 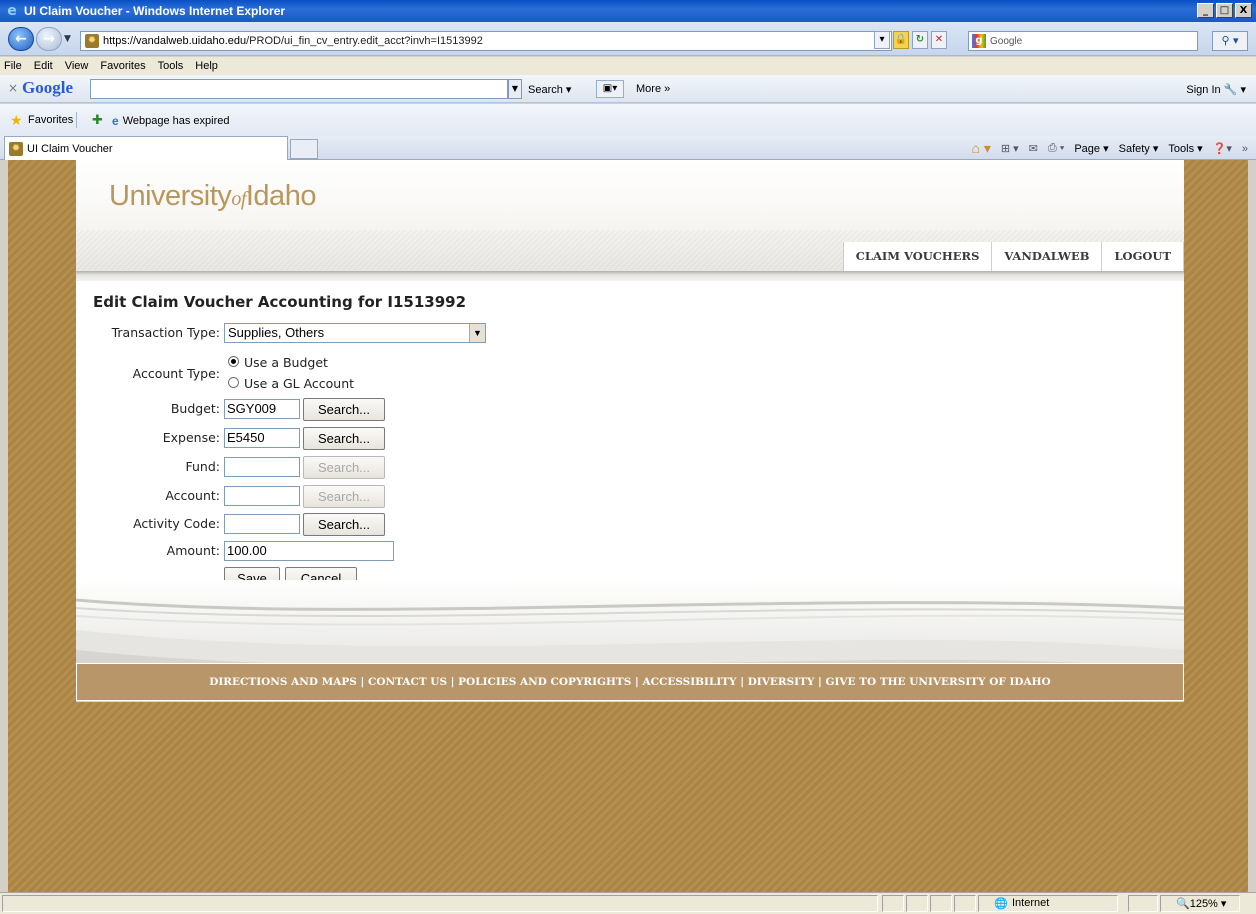 What do you see at coordinates (262, 409) in the screenshot?
I see `budget-input: SGY009` at bounding box center [262, 409].